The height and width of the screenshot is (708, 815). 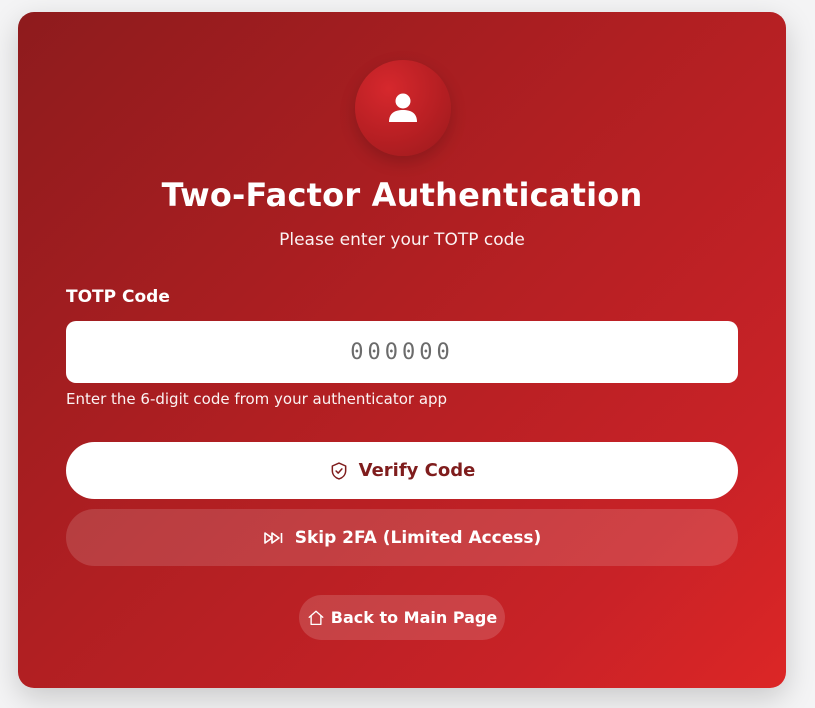 What do you see at coordinates (118, 297) in the screenshot?
I see `totp-code-label: TOTP Code` at bounding box center [118, 297].